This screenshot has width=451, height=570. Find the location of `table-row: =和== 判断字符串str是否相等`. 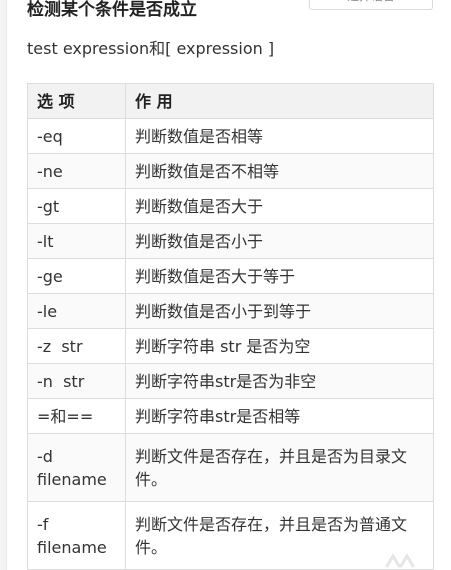

table-row: =和== 判断字符串str是否相等 is located at coordinates (230, 416).